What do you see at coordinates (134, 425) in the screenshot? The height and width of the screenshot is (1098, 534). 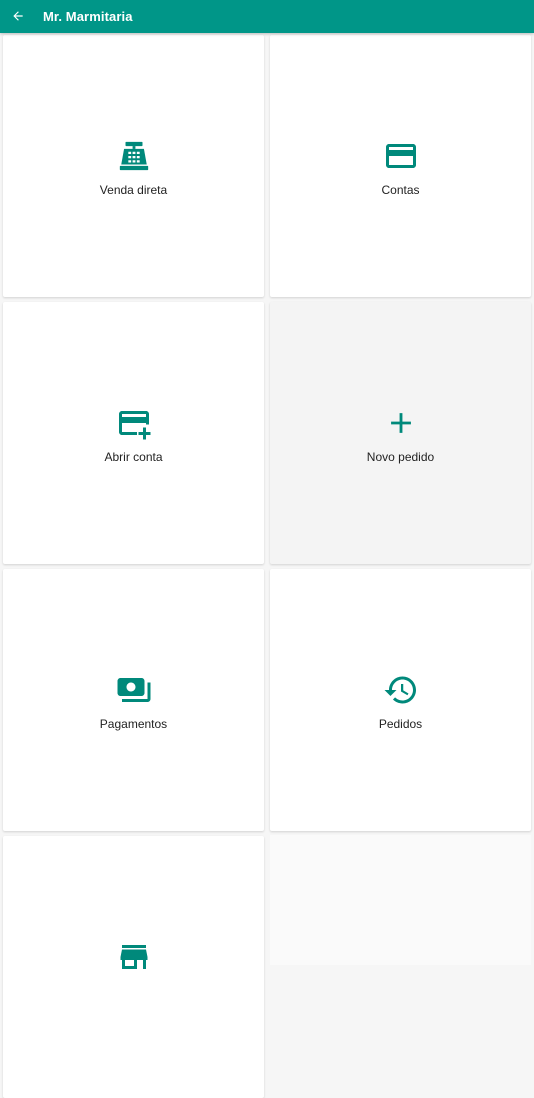 I see `credit-card-plus-icon` at bounding box center [134, 425].